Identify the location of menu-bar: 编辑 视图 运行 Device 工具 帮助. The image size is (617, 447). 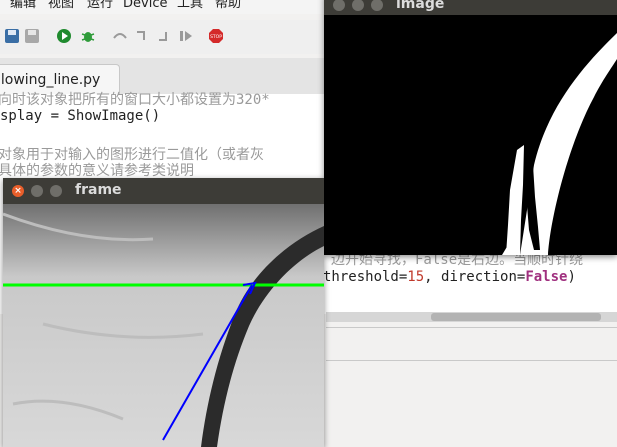
(165, 7).